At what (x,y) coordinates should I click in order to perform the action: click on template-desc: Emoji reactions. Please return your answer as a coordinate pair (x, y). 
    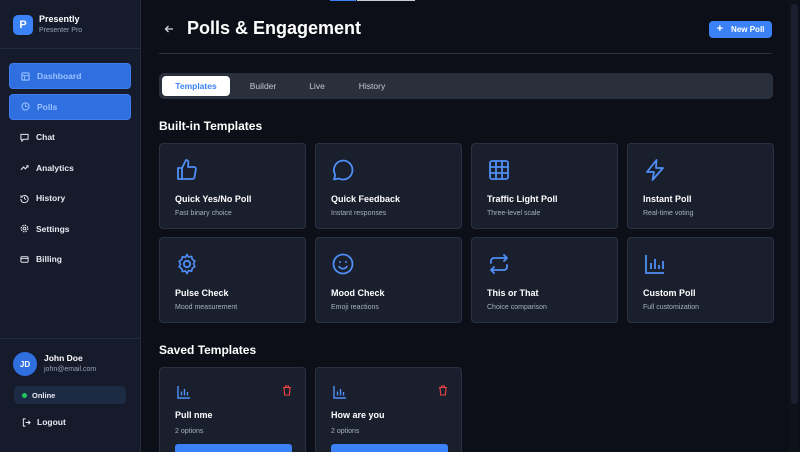
    Looking at the image, I should click on (355, 307).